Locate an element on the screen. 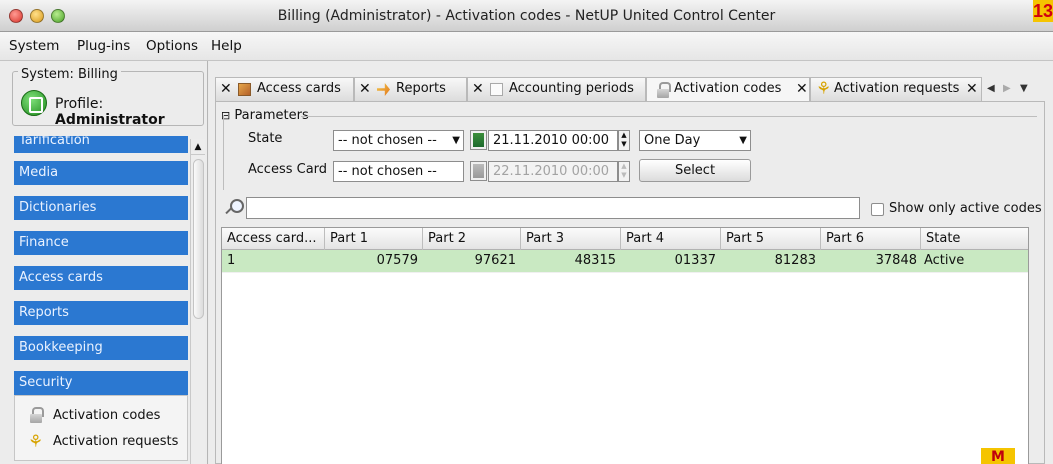  nav-activation-requests: Activation requests is located at coordinates (115, 441).